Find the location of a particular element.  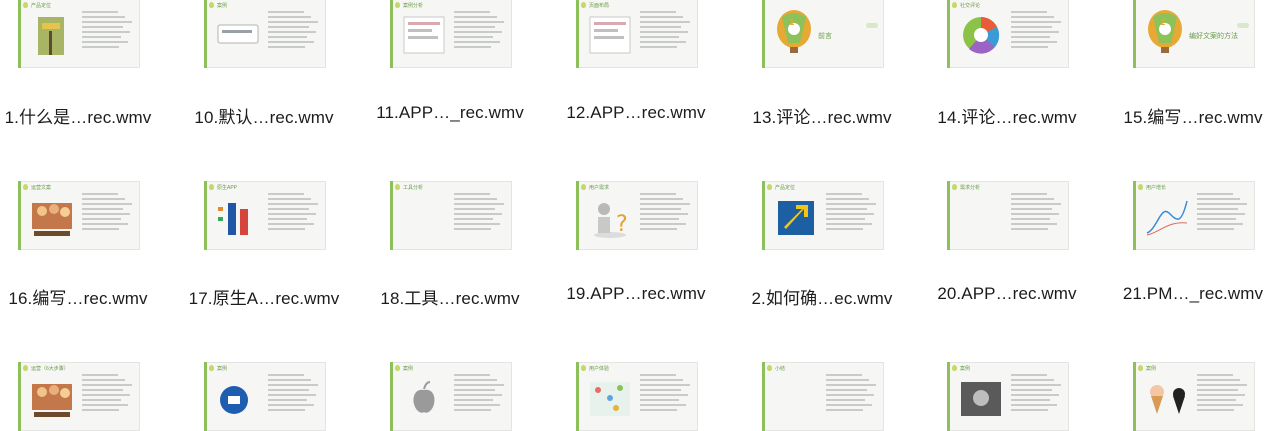

circle-illustration is located at coordinates (238, 399).